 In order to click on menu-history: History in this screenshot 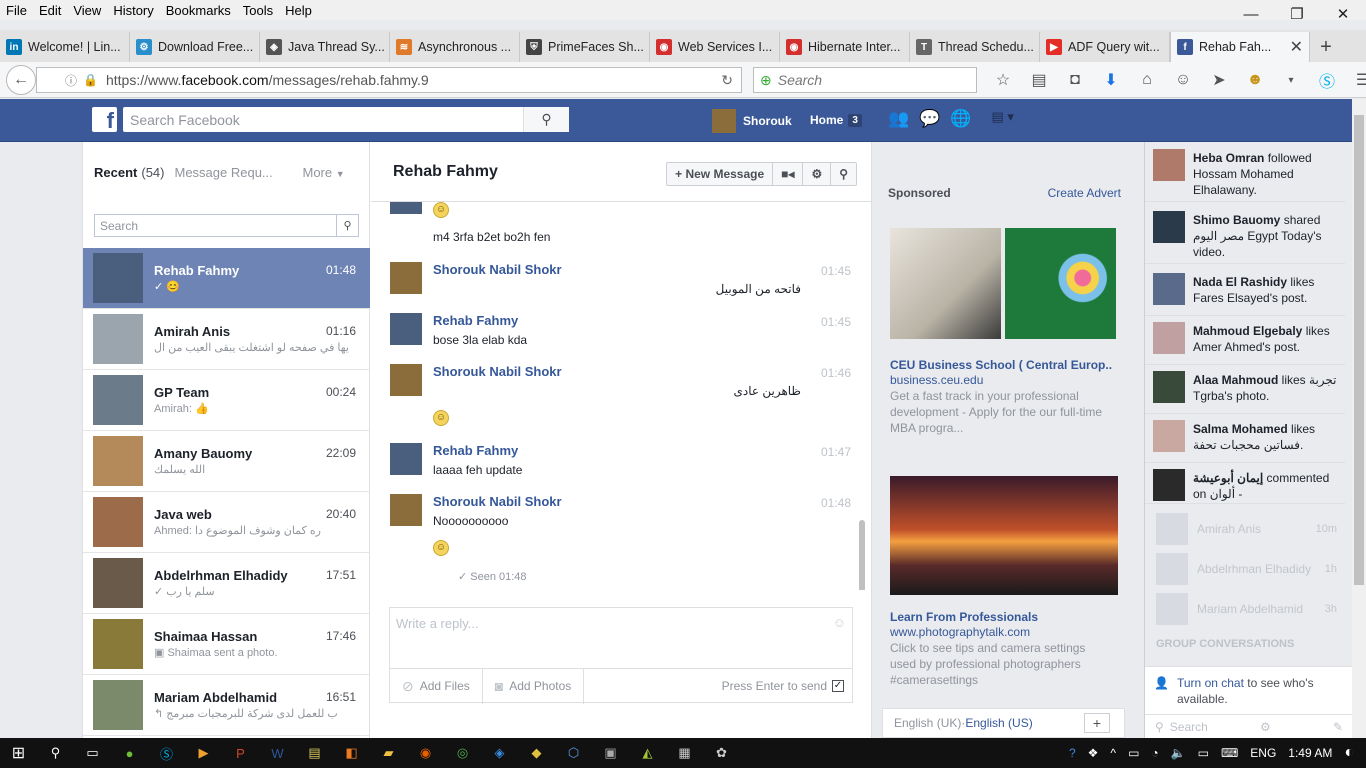, I will do `click(133, 10)`.